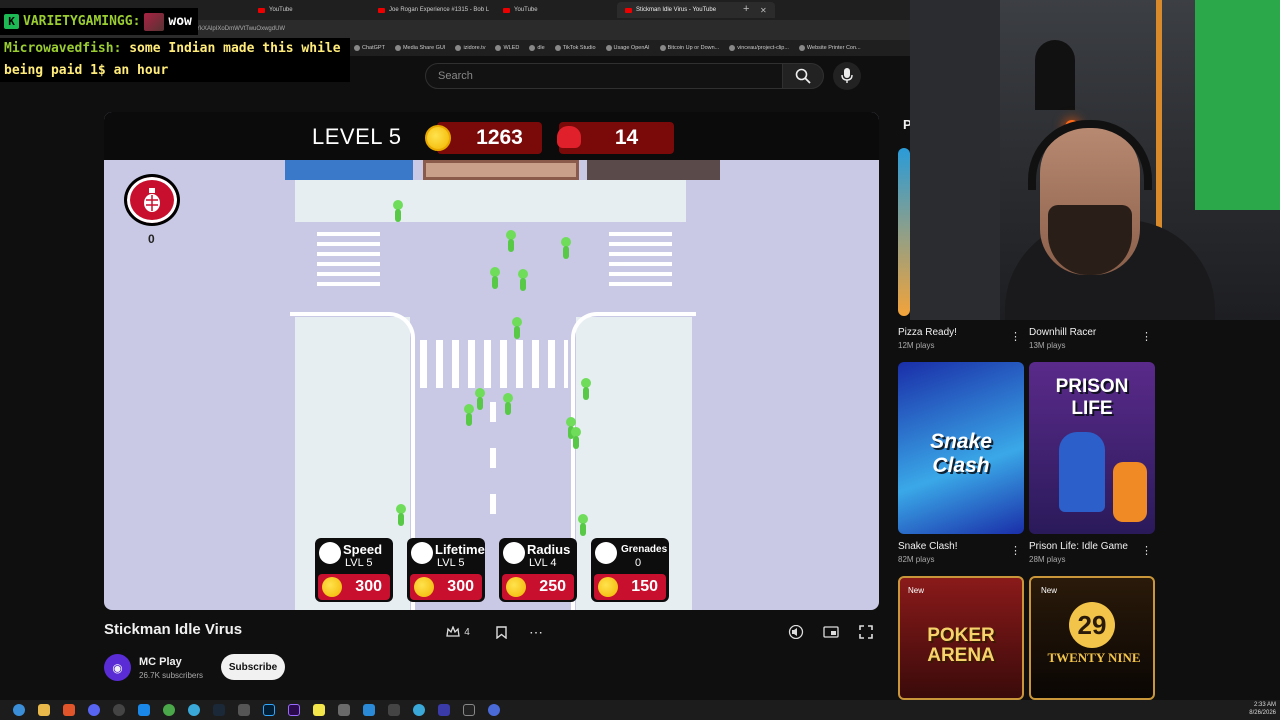  What do you see at coordinates (354, 570) in the screenshot?
I see `upgrade-speed-button: Speed LVL 5 300` at bounding box center [354, 570].